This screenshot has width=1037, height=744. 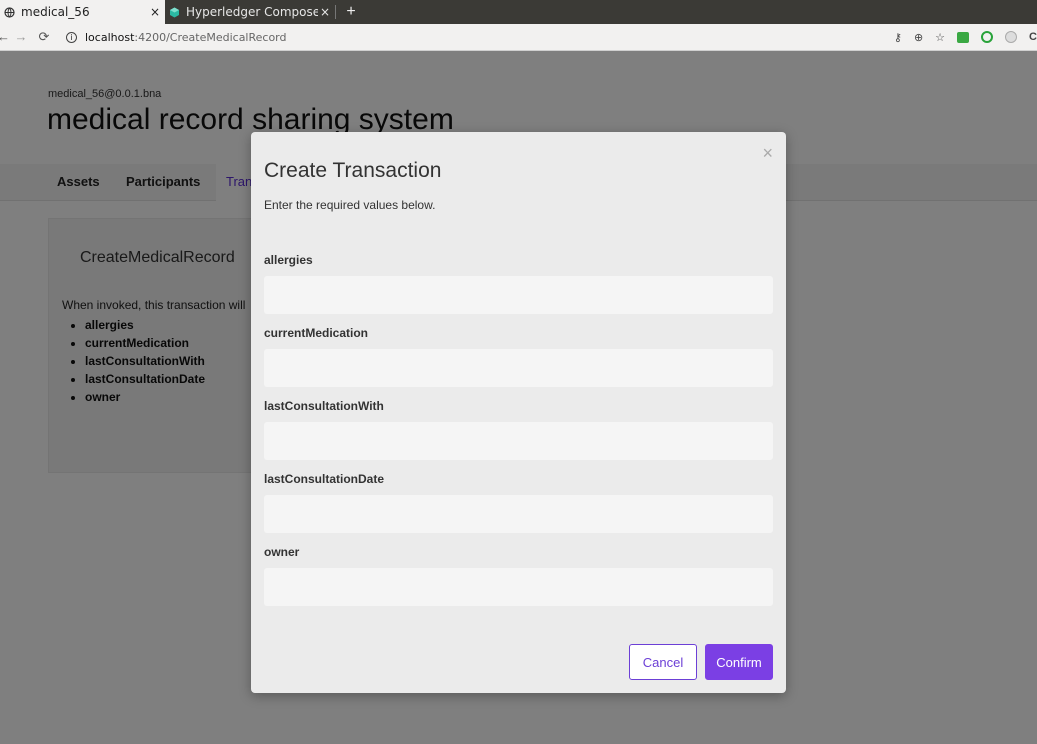 I want to click on extension-gray-icon, so click(x=1011, y=37).